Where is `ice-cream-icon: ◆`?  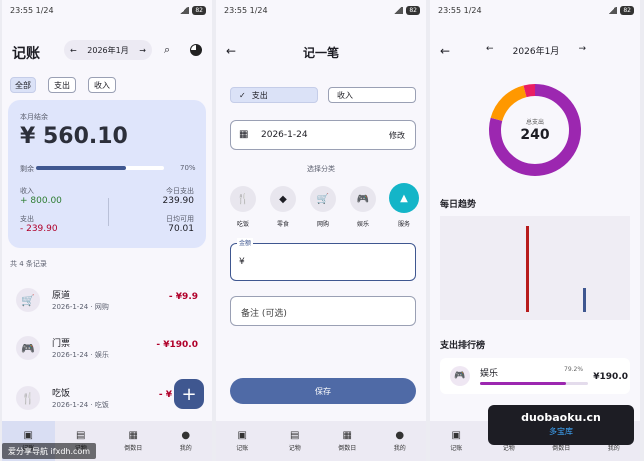 ice-cream-icon: ◆ is located at coordinates (283, 199).